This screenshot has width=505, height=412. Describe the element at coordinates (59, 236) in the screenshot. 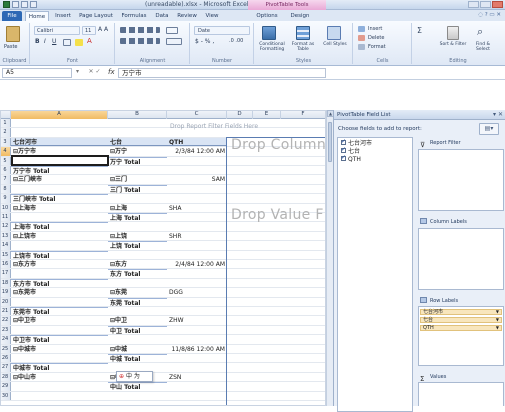

I see `table-cell: ⊟上饶市` at that location.